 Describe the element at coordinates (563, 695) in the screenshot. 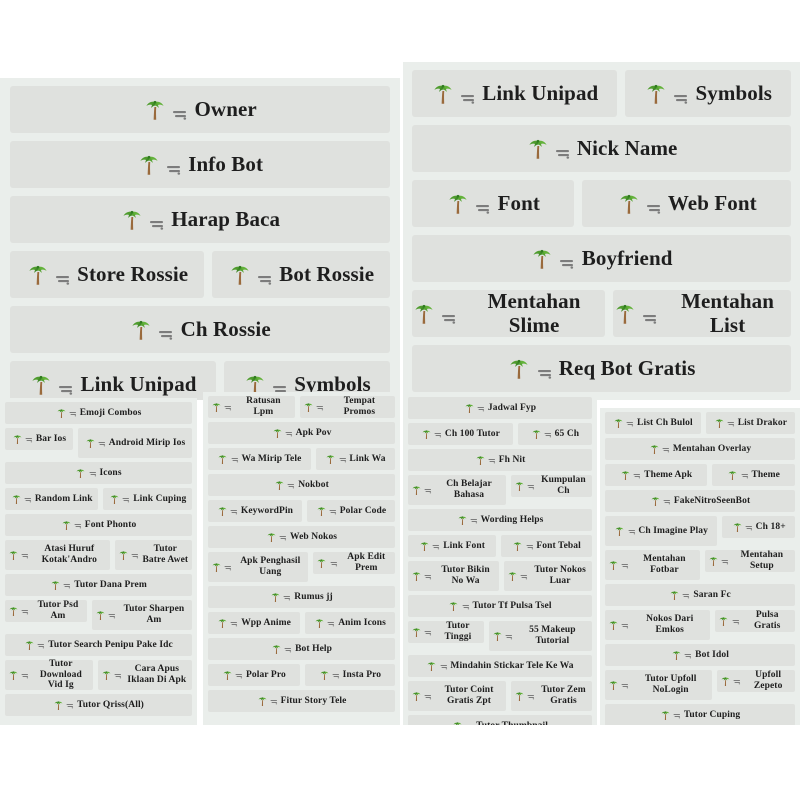

I see `menu-button-label: Tutor Zem Gratis` at that location.